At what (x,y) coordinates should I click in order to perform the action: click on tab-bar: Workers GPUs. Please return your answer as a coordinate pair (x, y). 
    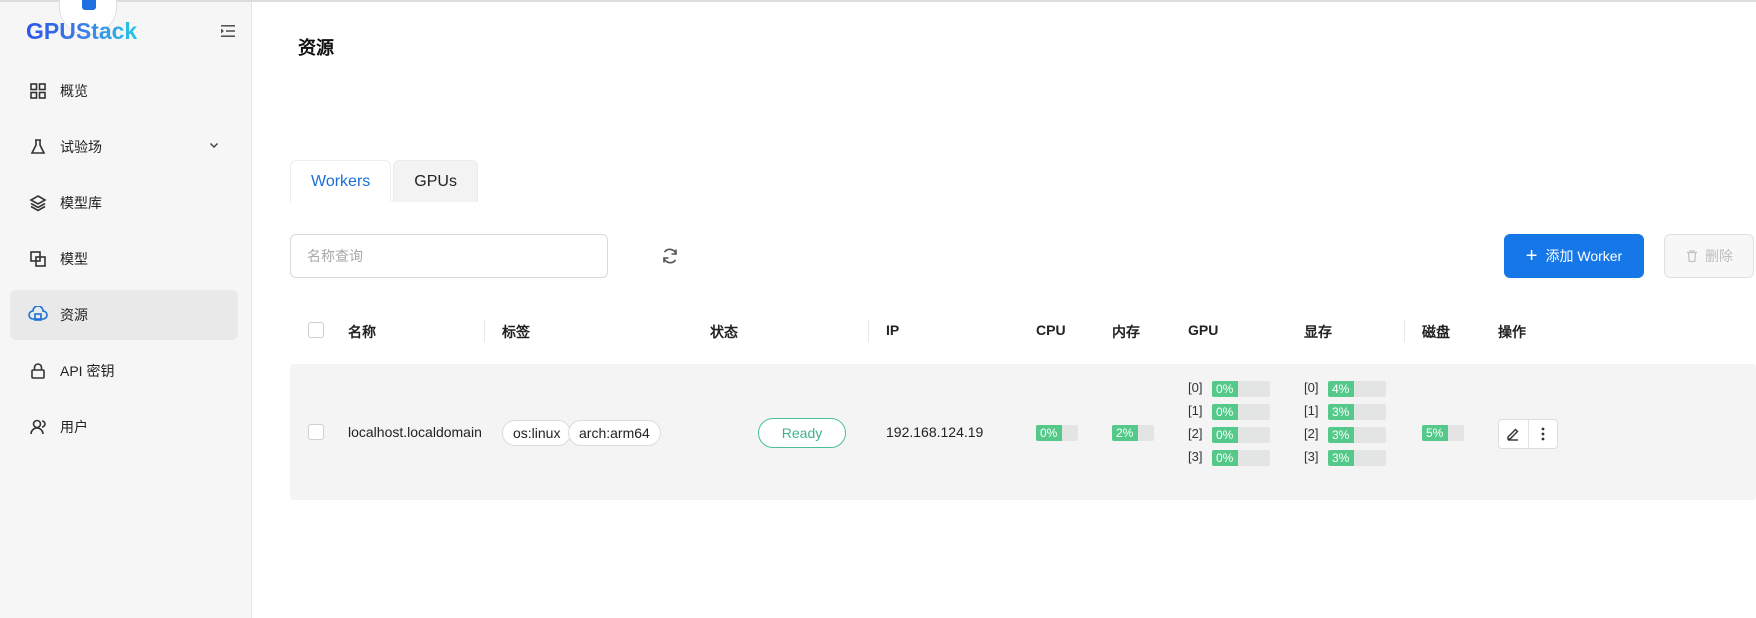
    Looking at the image, I should click on (384, 181).